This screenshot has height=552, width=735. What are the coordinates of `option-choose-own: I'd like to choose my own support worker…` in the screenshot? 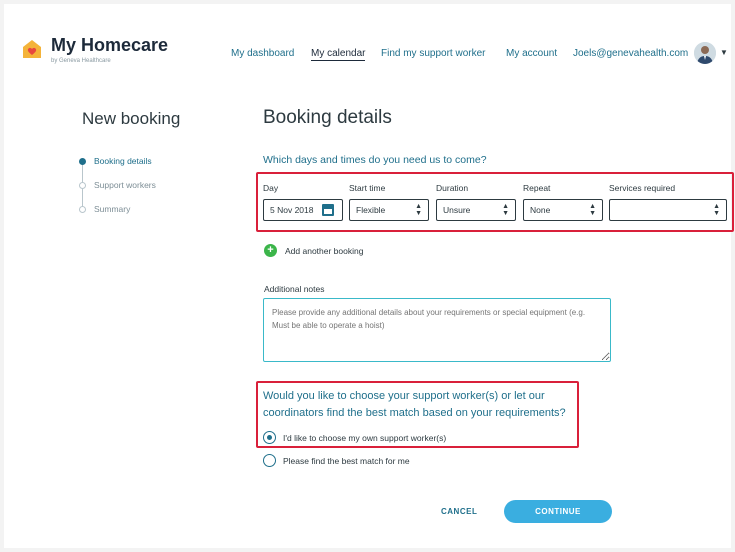 It's located at (354, 437).